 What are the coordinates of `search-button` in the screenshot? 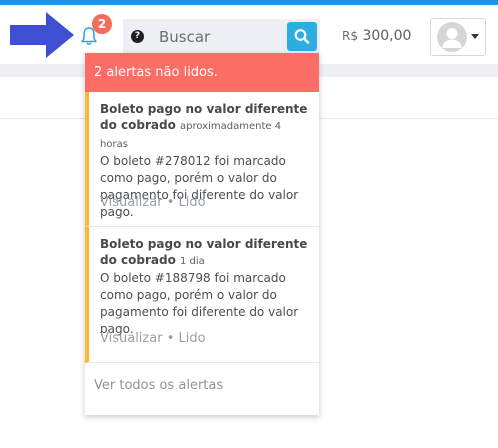 It's located at (302, 36).